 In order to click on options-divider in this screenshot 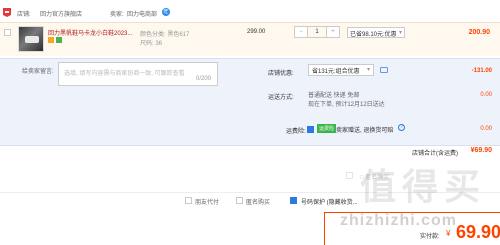, I will do `click(250, 192)`.